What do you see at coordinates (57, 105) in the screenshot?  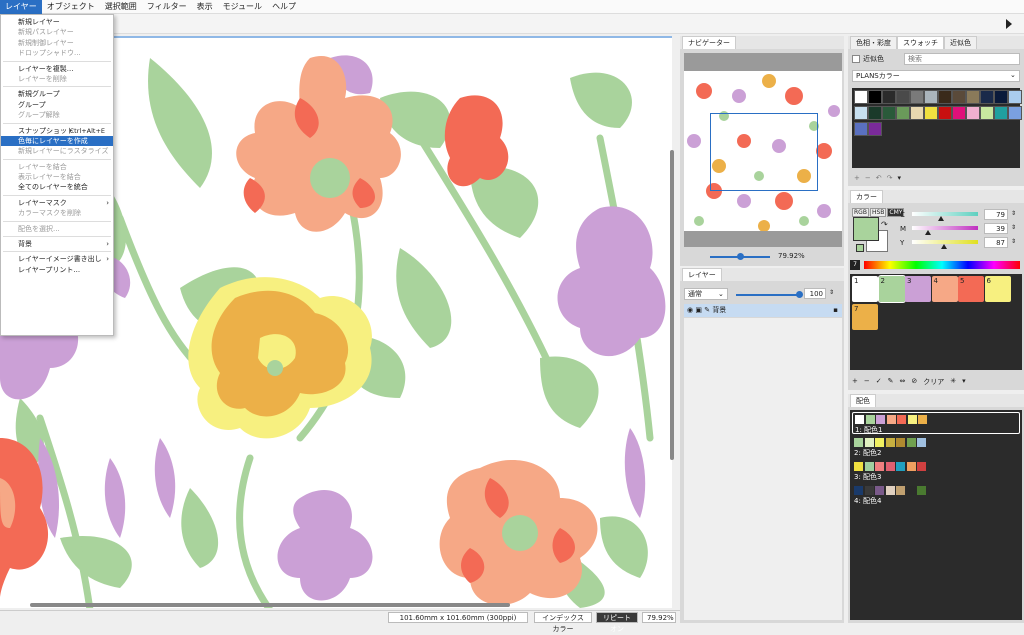 I see `menu-item: グループ` at bounding box center [57, 105].